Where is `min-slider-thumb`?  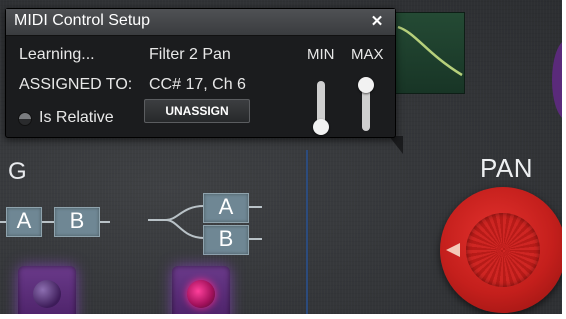 min-slider-thumb is located at coordinates (321, 127).